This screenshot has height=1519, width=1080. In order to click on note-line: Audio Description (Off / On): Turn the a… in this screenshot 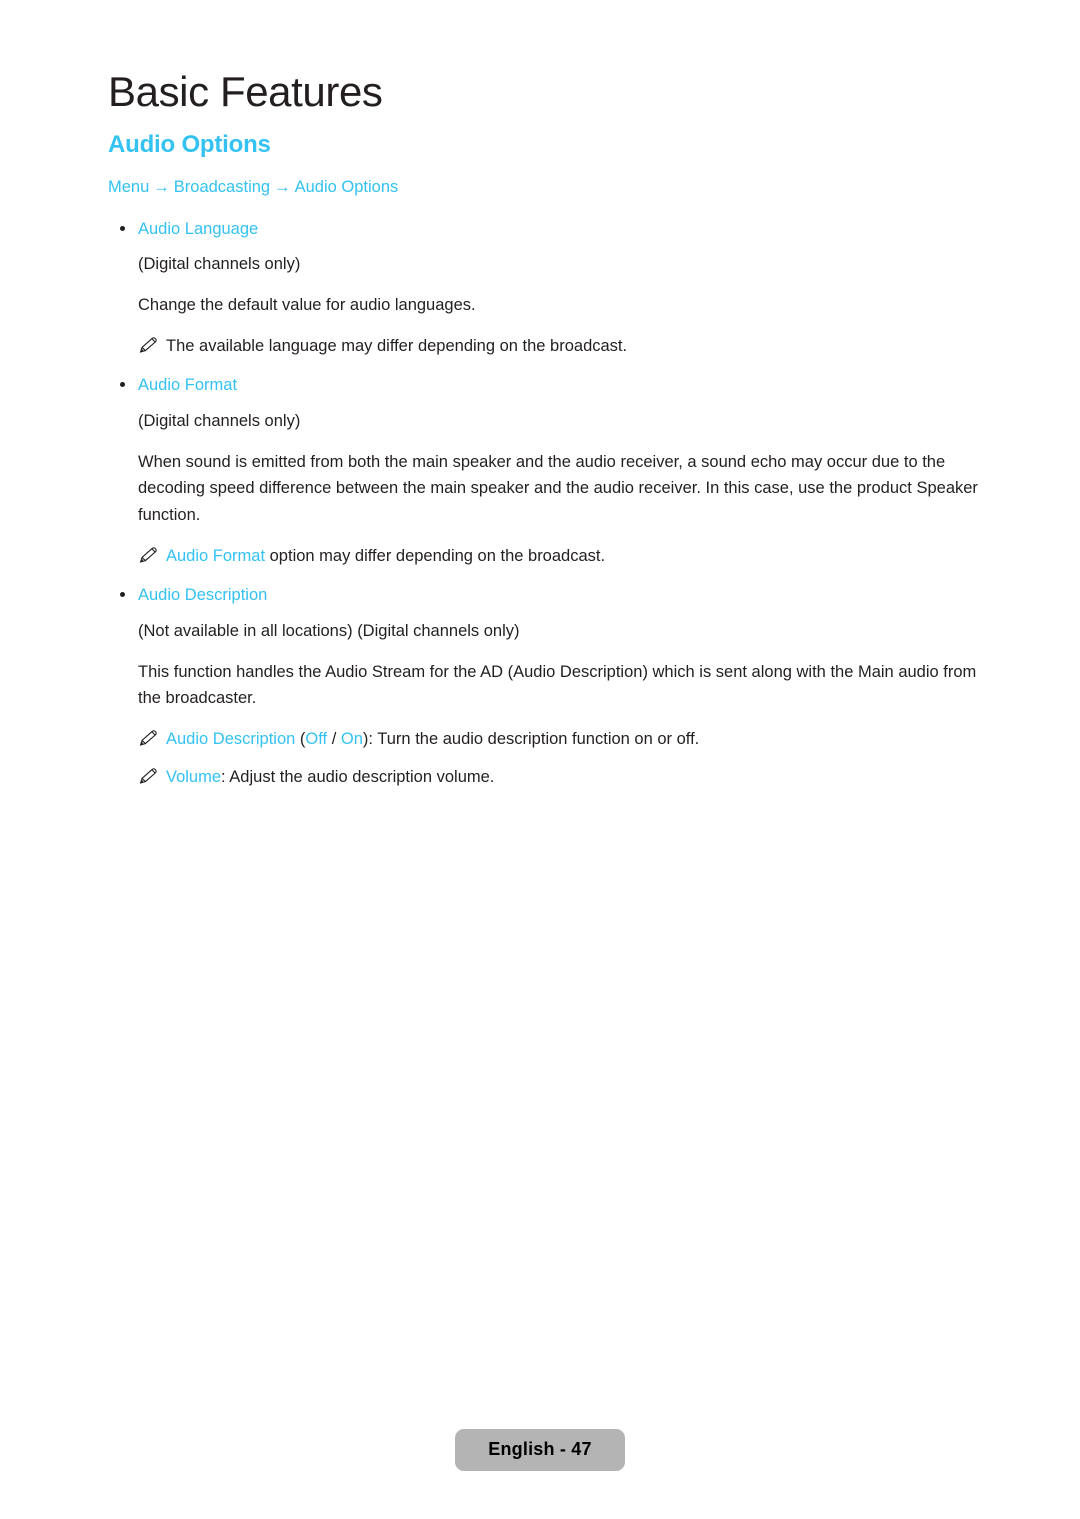, I will do `click(563, 739)`.